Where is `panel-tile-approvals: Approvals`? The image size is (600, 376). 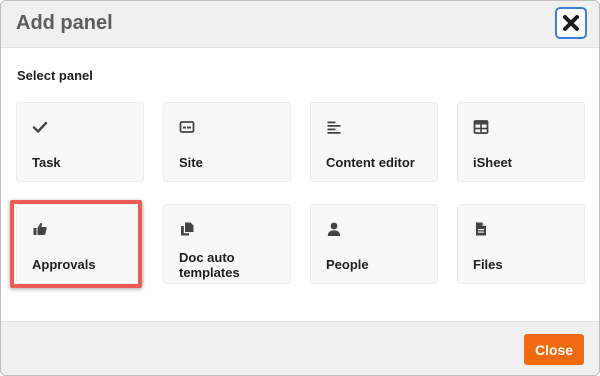 panel-tile-approvals: Approvals is located at coordinates (80, 244).